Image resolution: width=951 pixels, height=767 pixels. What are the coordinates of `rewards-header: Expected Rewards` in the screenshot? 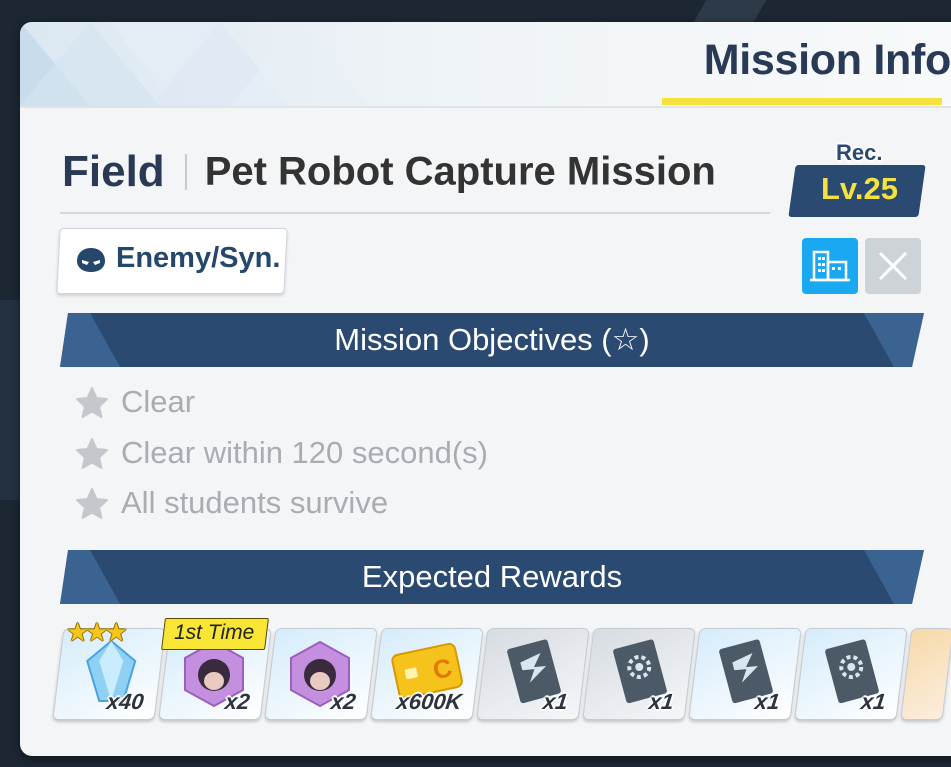 It's located at (492, 577).